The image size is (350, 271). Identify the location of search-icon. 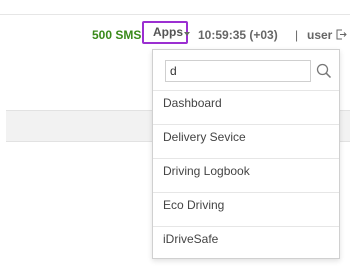
(324, 71).